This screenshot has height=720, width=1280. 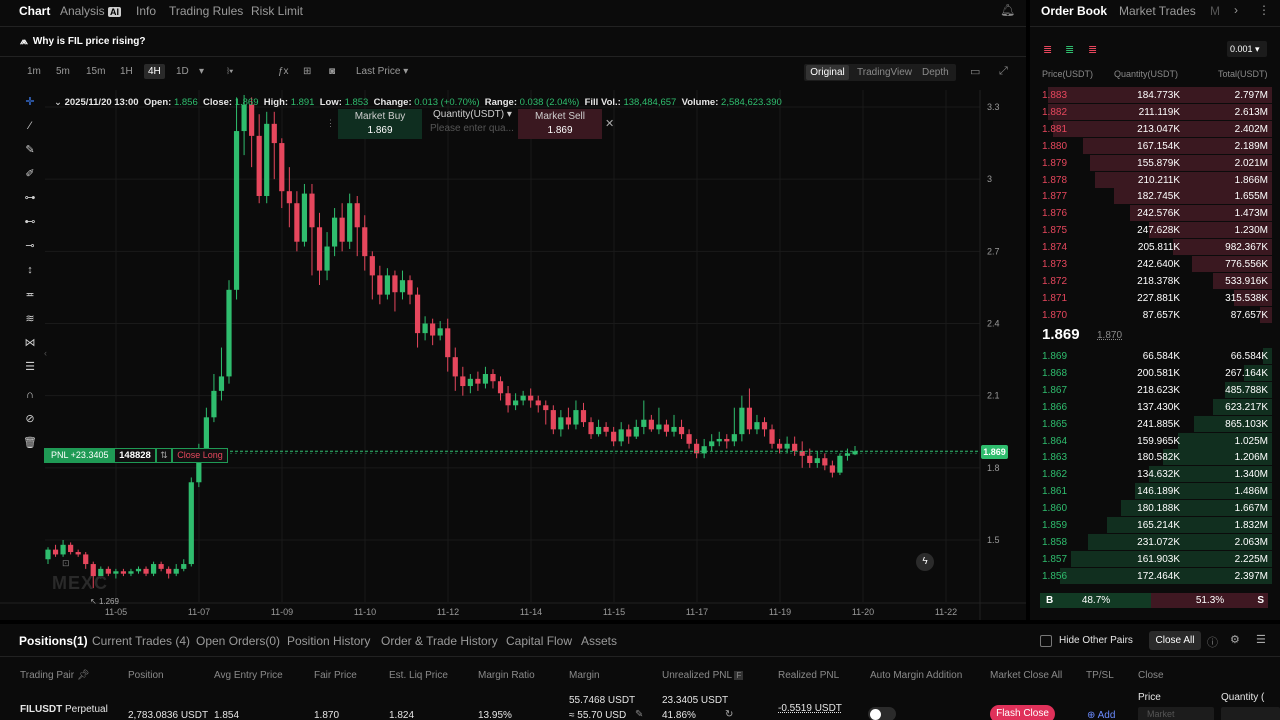 What do you see at coordinates (66, 563) in the screenshot?
I see `chart-settings-icon: ⊡` at bounding box center [66, 563].